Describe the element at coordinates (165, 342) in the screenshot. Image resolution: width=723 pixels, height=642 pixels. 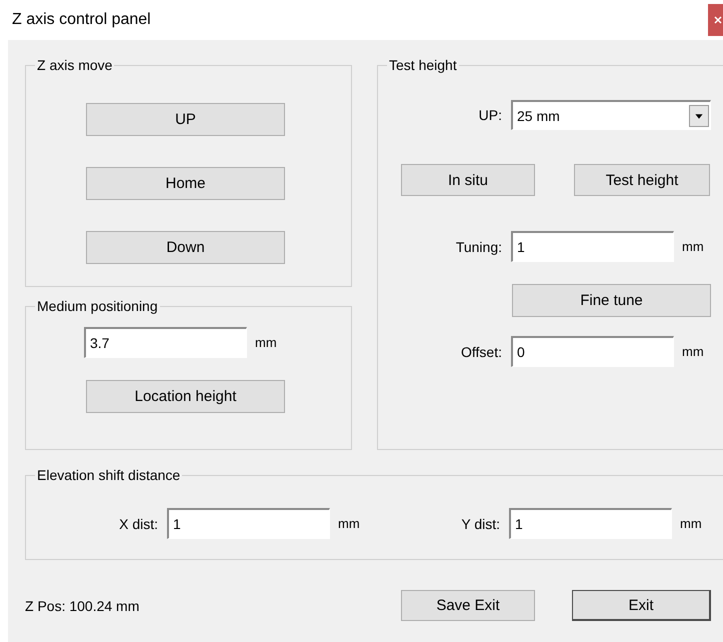
I see `text-field: 3.7` at that location.